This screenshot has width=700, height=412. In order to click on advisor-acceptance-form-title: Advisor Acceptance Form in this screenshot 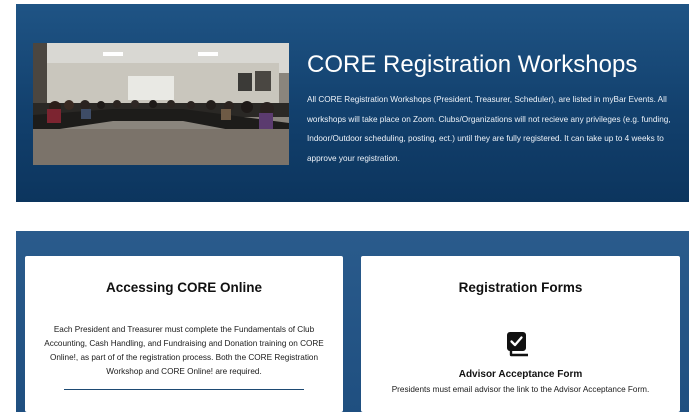, I will do `click(520, 374)`.